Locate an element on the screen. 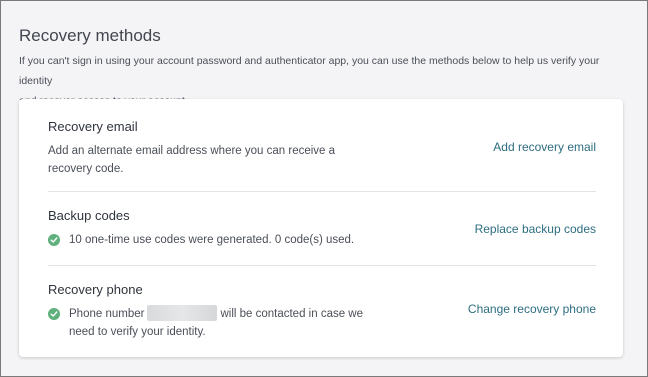  recovery-email-desc-line-2: recovery code. is located at coordinates (86, 169).